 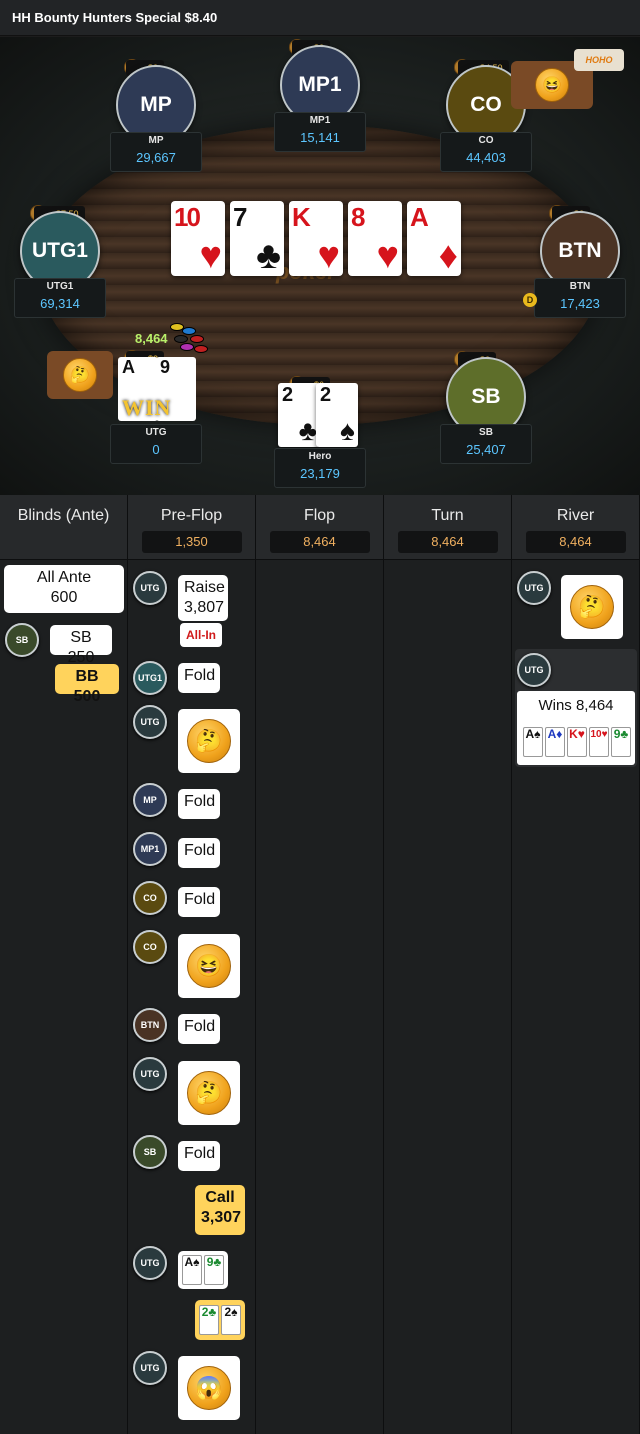 I want to click on board-card-4-suit: ♥, so click(x=387, y=256).